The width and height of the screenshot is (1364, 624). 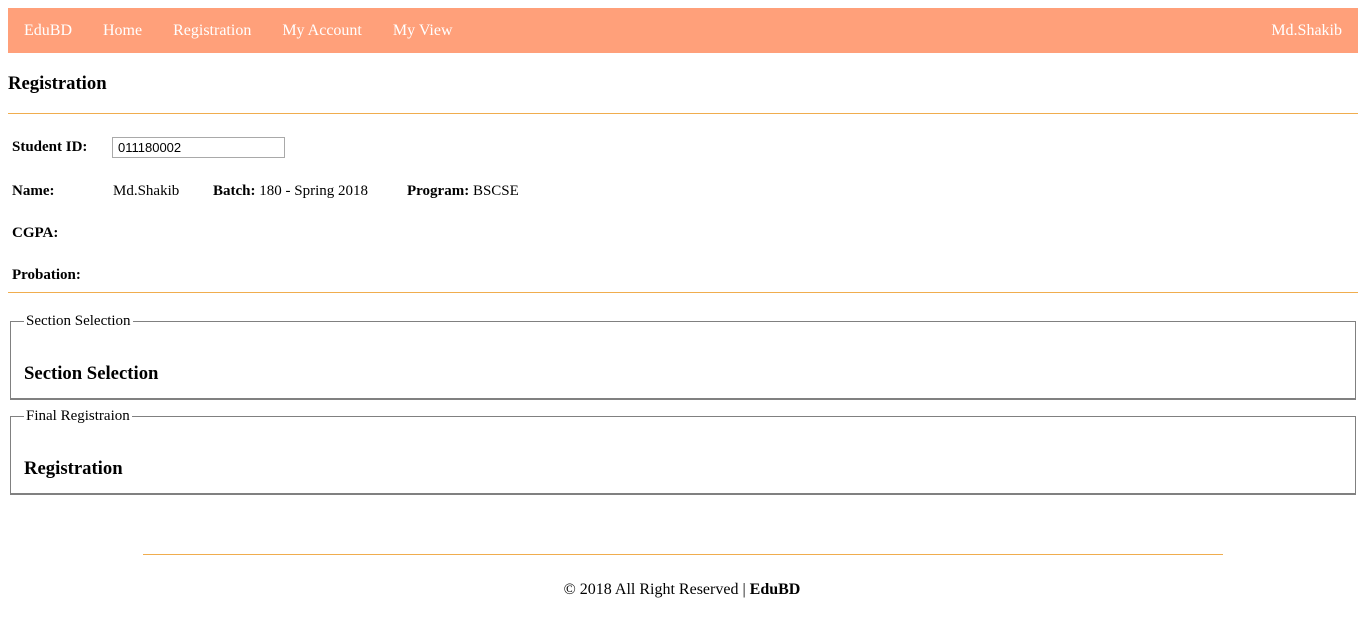 I want to click on program-label: Program:, so click(x=438, y=191).